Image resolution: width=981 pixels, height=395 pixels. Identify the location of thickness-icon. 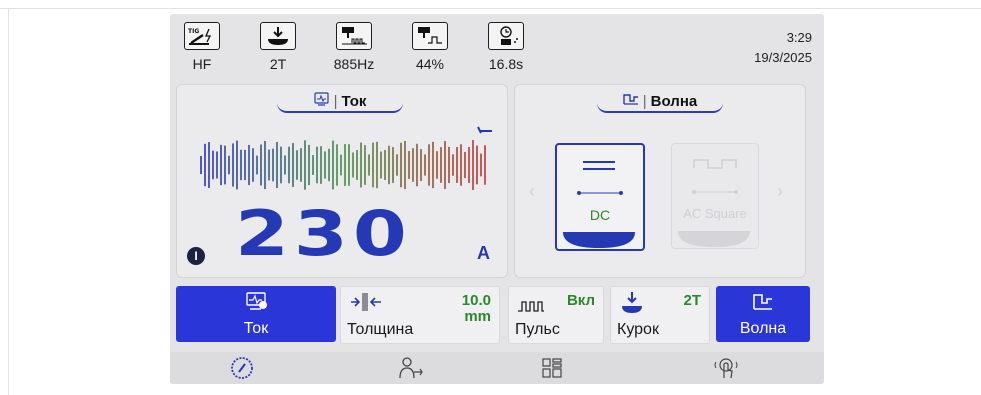
(366, 302).